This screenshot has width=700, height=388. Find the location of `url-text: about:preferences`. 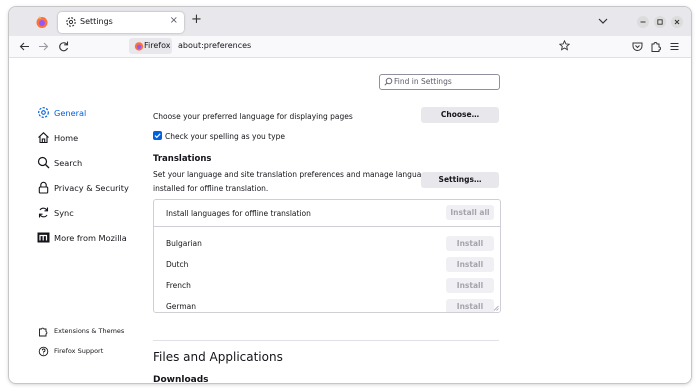

url-text: about:preferences is located at coordinates (214, 45).